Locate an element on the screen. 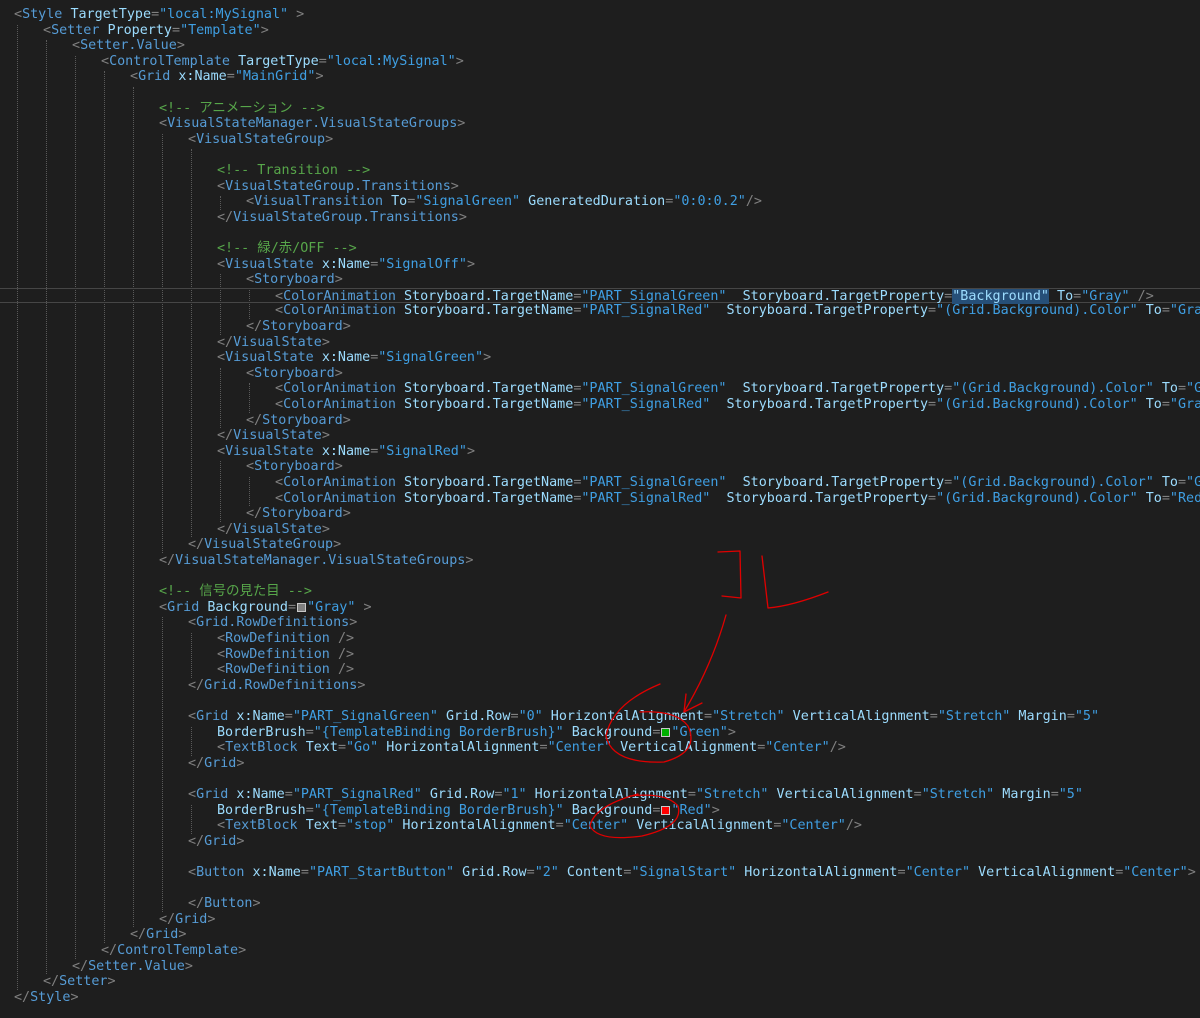 This screenshot has width=1200, height=1018. code-token: "Gray" is located at coordinates (1105, 296).